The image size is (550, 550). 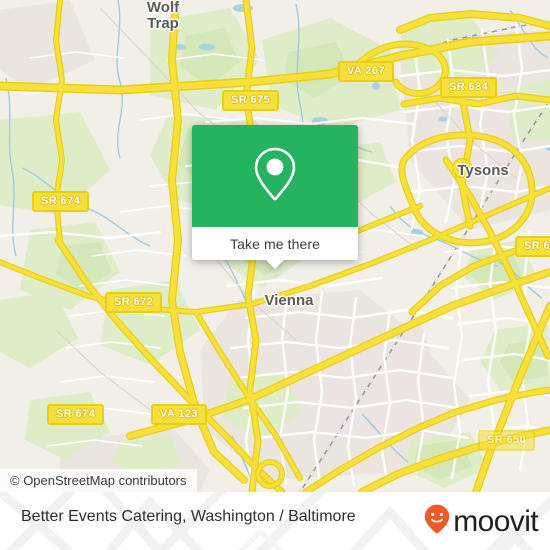 I want to click on moovit-wordmark: moovit, so click(x=495, y=521).